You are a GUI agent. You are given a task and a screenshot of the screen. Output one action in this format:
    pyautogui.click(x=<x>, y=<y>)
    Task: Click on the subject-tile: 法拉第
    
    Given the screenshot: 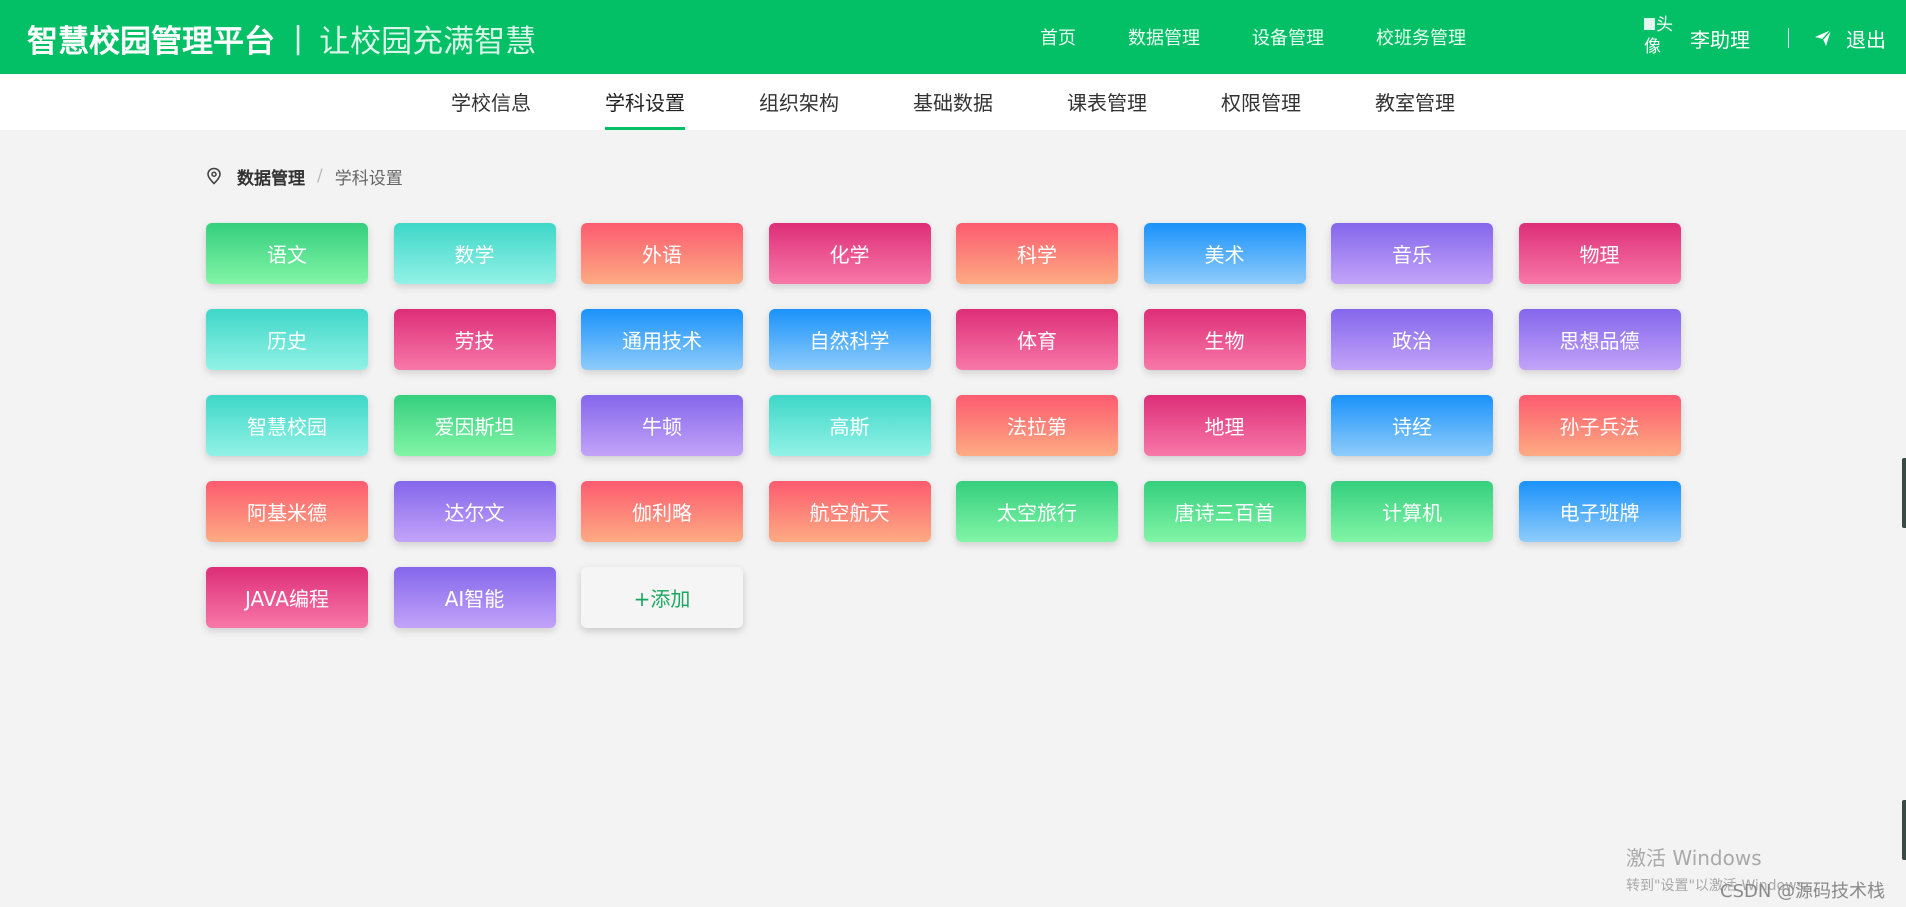 What is the action you would take?
    pyautogui.click(x=1037, y=425)
    